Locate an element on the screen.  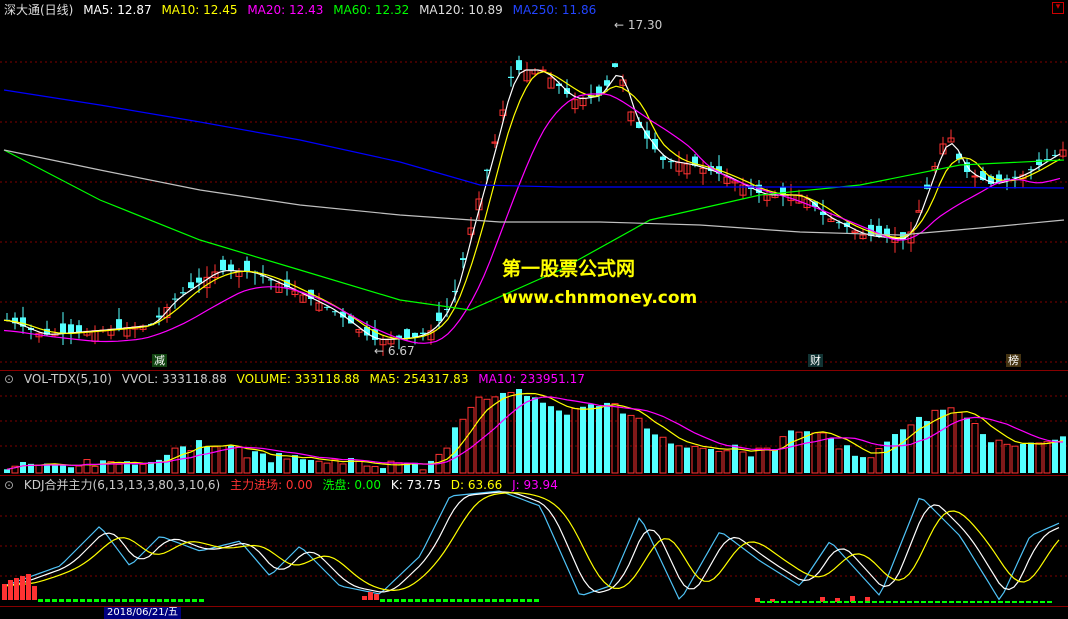
kdj-title: KDJ合并主力(6,13,13,3,80,3,10,6) is located at coordinates (122, 485).